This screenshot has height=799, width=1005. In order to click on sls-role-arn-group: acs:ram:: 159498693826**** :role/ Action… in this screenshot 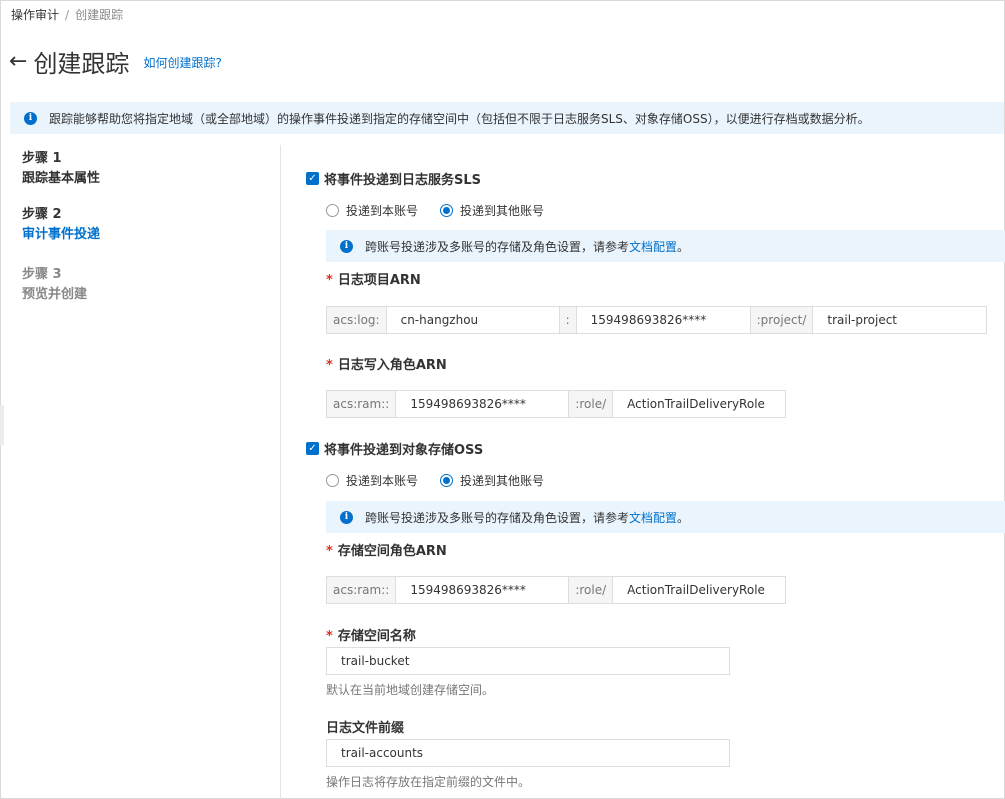, I will do `click(556, 404)`.